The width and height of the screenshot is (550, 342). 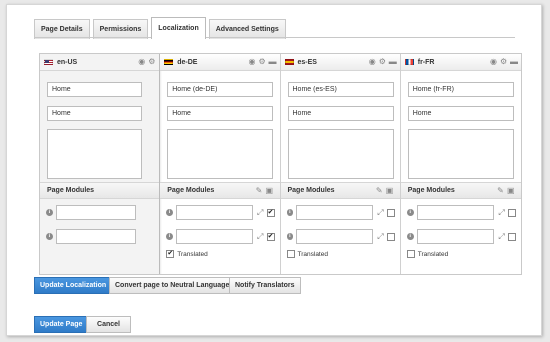 What do you see at coordinates (191, 190) in the screenshot?
I see `page-modules-label: Page Modules` at bounding box center [191, 190].